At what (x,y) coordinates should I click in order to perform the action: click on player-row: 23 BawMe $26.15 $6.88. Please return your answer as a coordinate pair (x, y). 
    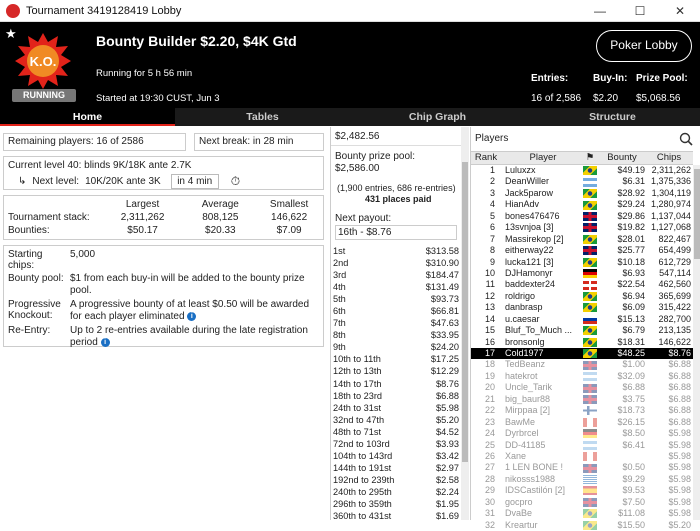
    Looking at the image, I should click on (582, 422).